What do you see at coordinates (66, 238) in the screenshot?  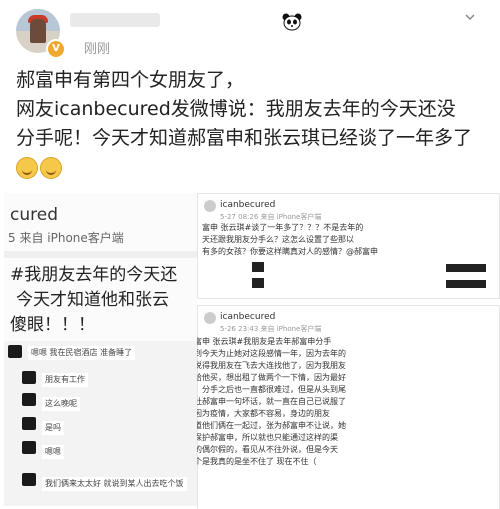 I see `image-meta: 5 来自 iPhone客户端` at bounding box center [66, 238].